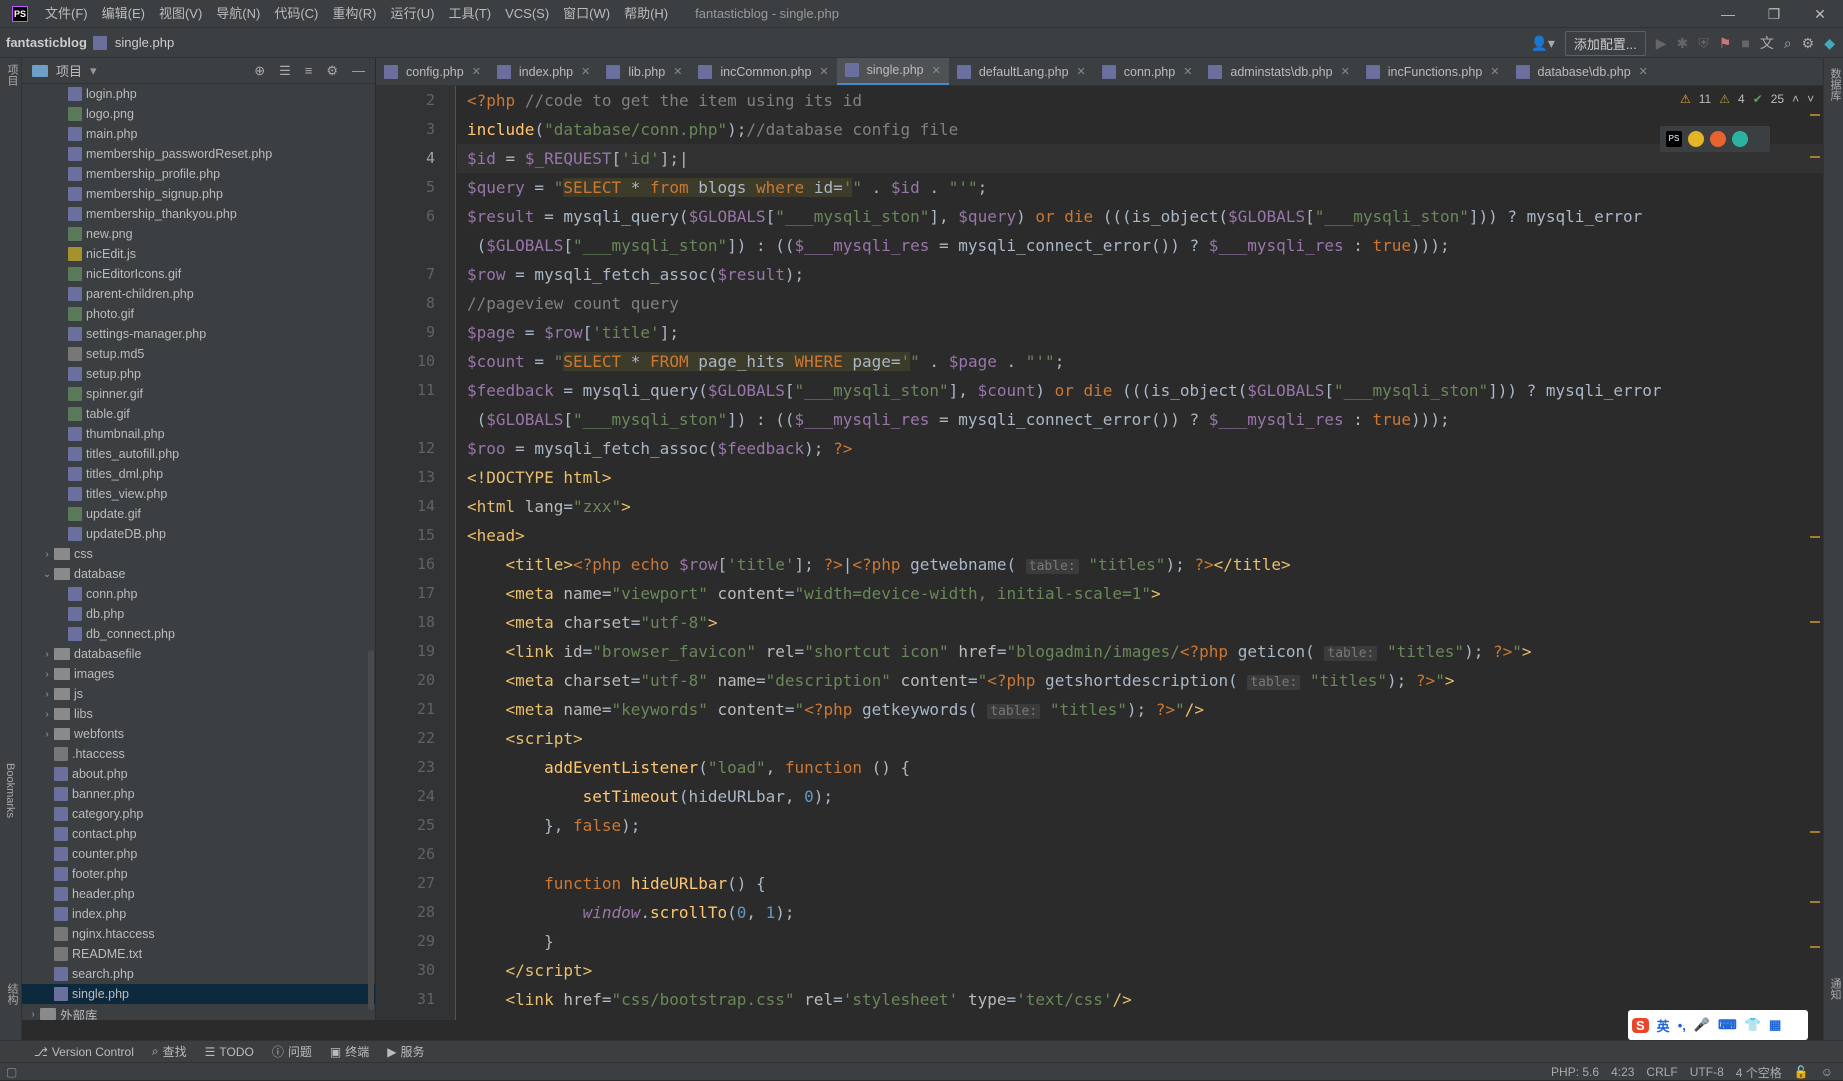 The height and width of the screenshot is (1081, 1843). What do you see at coordinates (198, 294) in the screenshot?
I see `tree-item: parent-children.php` at bounding box center [198, 294].